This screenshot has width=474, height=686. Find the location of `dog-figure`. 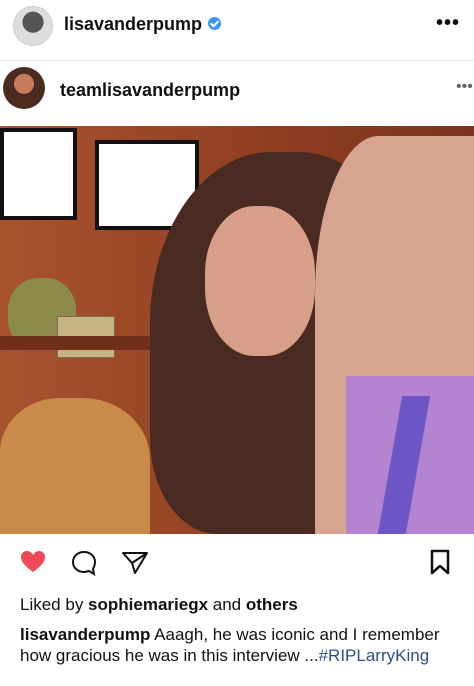

dog-figure is located at coordinates (75, 466).